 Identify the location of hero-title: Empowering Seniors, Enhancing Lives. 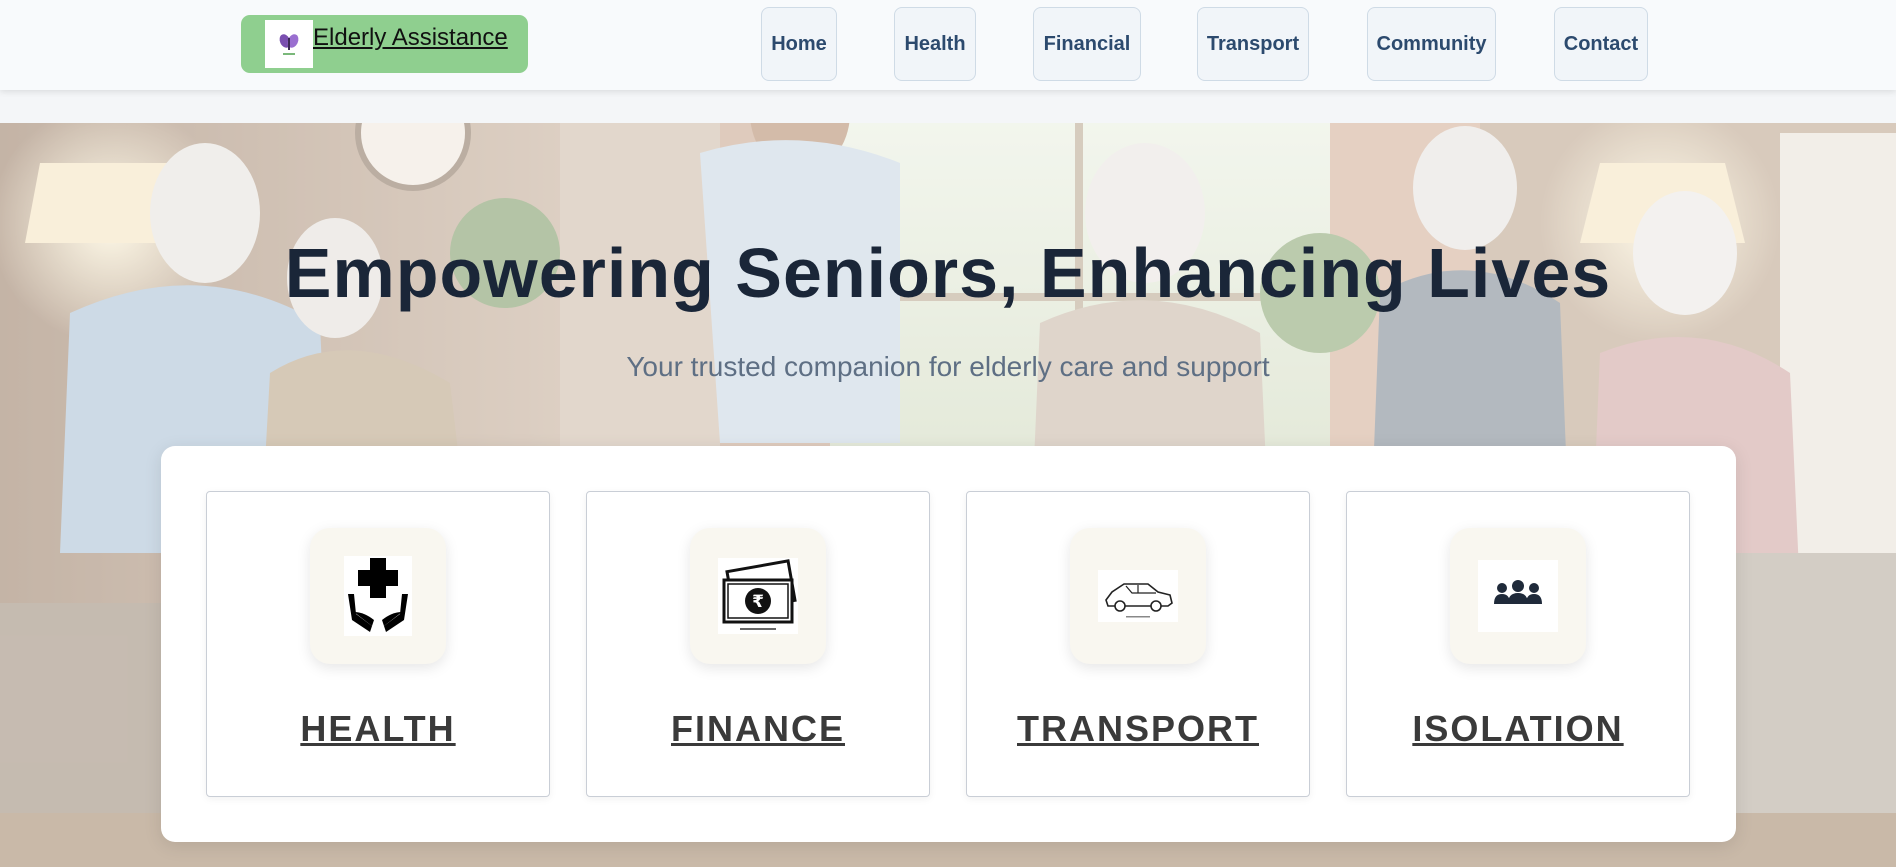
(948, 273).